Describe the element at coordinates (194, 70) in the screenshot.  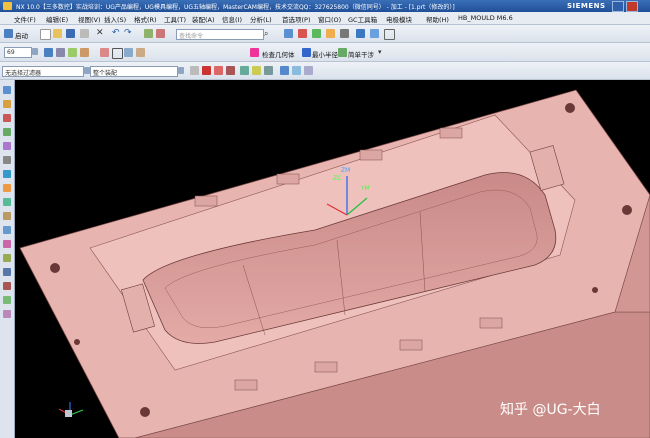
I see `select-all-icon` at that location.